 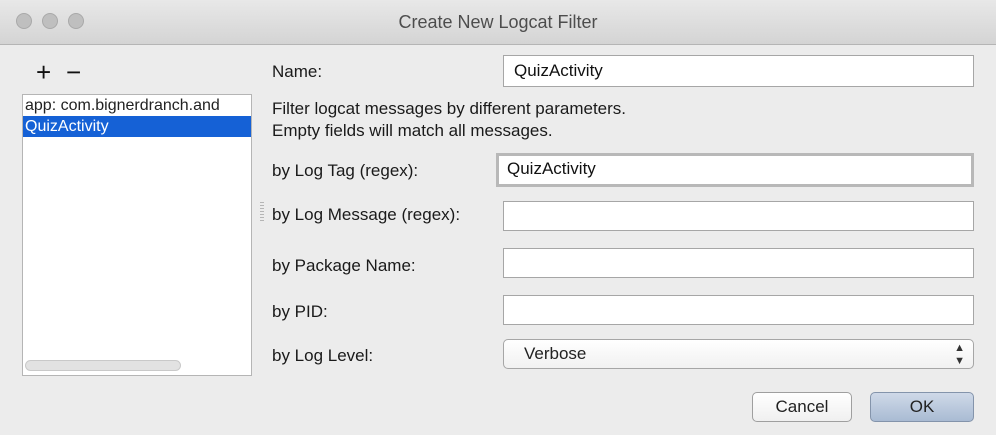 What do you see at coordinates (738, 310) in the screenshot?
I see `pid-field` at bounding box center [738, 310].